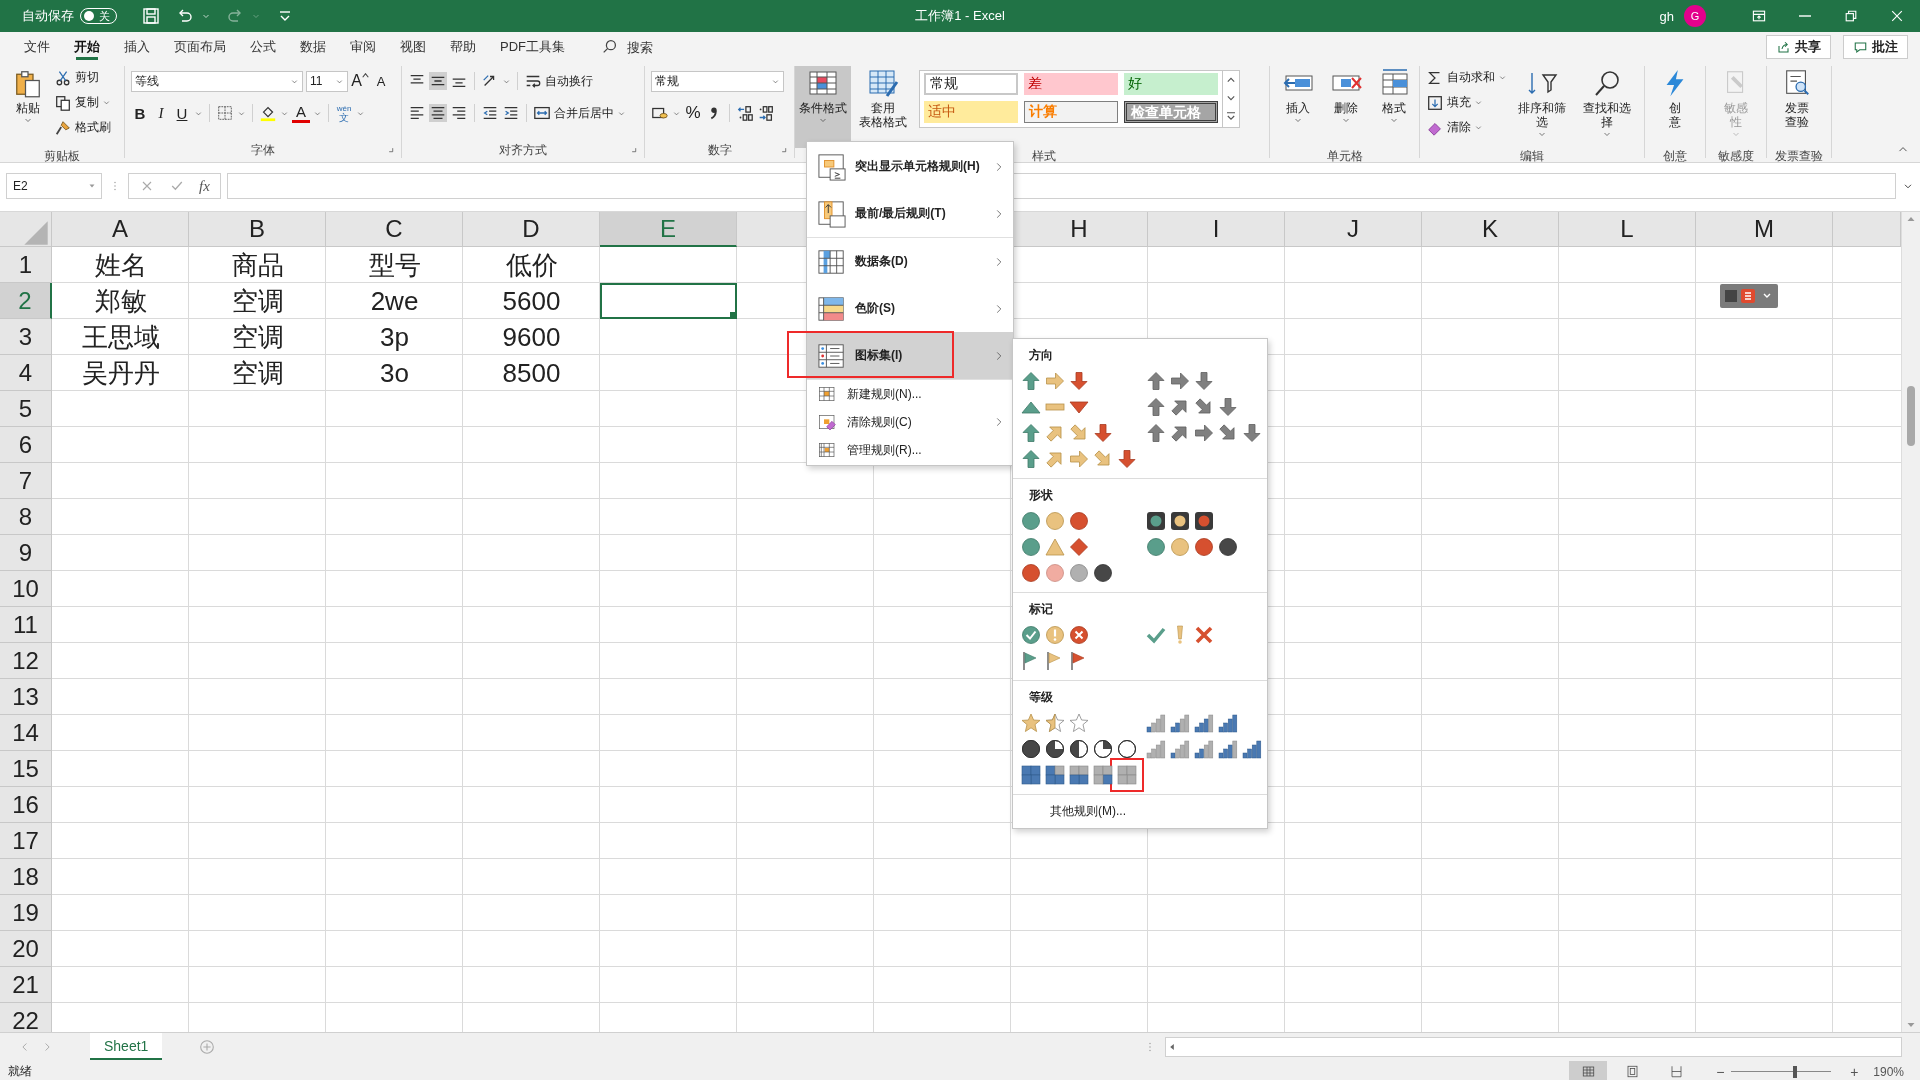 Image resolution: width=1920 pixels, height=1080 pixels. I want to click on italic-button: I, so click(161, 113).